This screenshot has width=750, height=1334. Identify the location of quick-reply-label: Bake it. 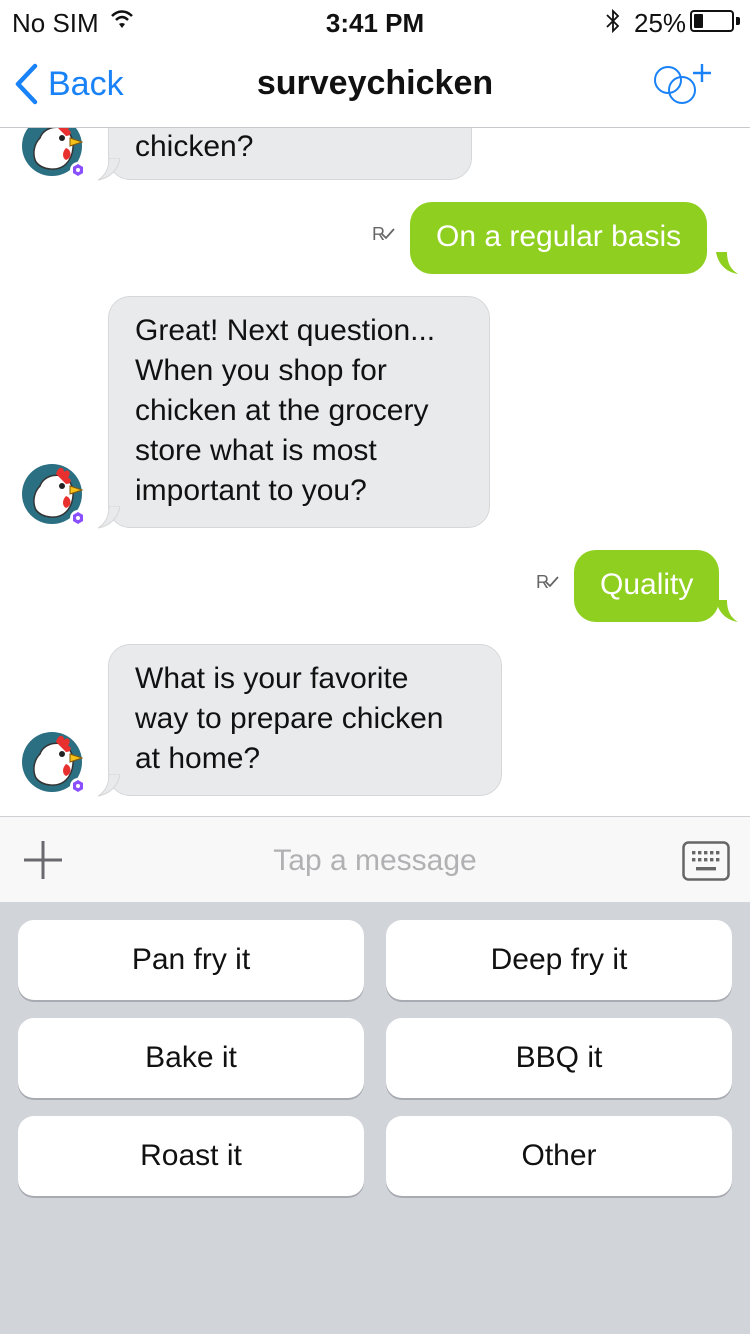
(191, 1057).